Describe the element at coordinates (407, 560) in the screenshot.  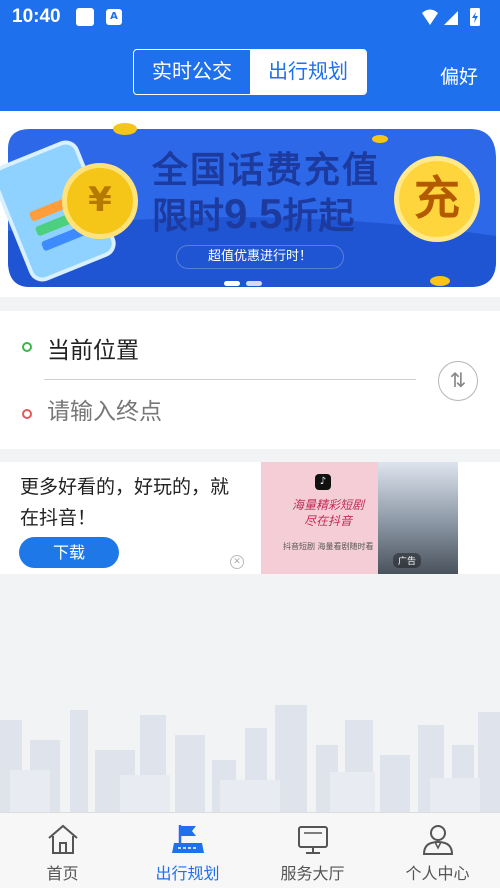
I see `ad-tag: 广告` at that location.